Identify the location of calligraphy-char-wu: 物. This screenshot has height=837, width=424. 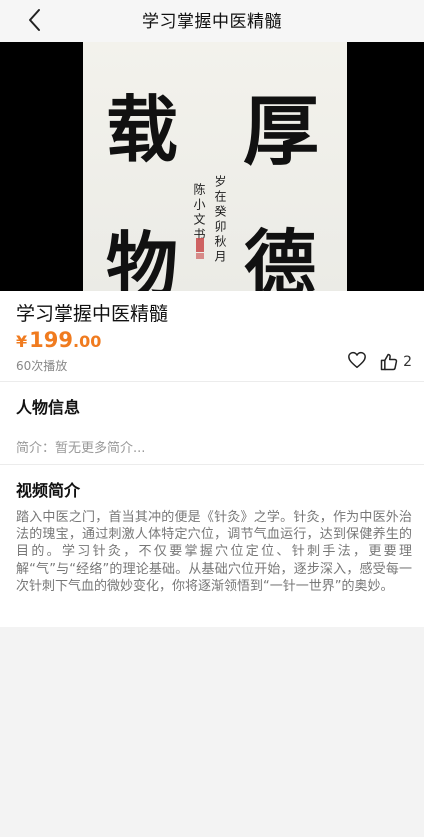
(142, 257).